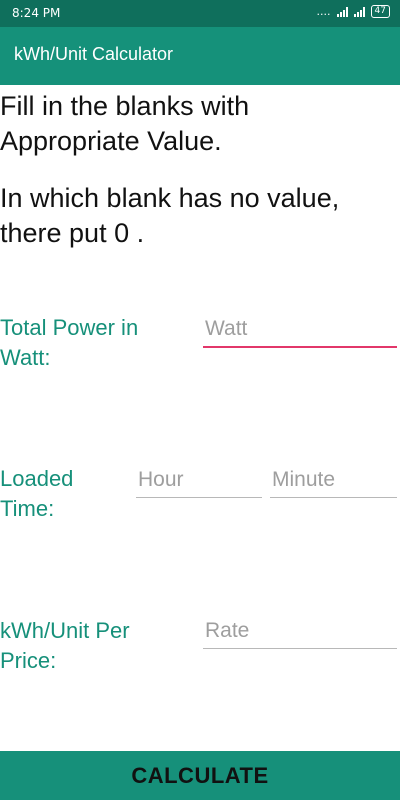 The image size is (400, 800). Describe the element at coordinates (200, 775) in the screenshot. I see `calculate-button: CALCULATE` at that location.